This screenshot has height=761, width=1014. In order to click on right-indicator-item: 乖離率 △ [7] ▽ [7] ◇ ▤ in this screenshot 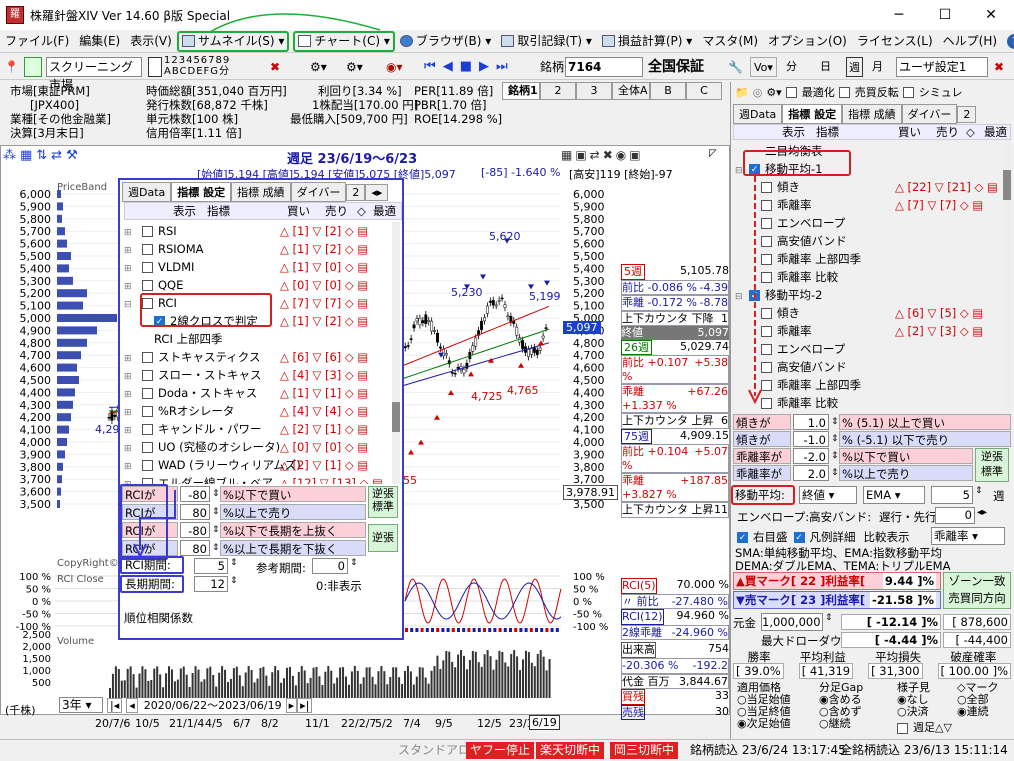, I will do `click(869, 205)`.